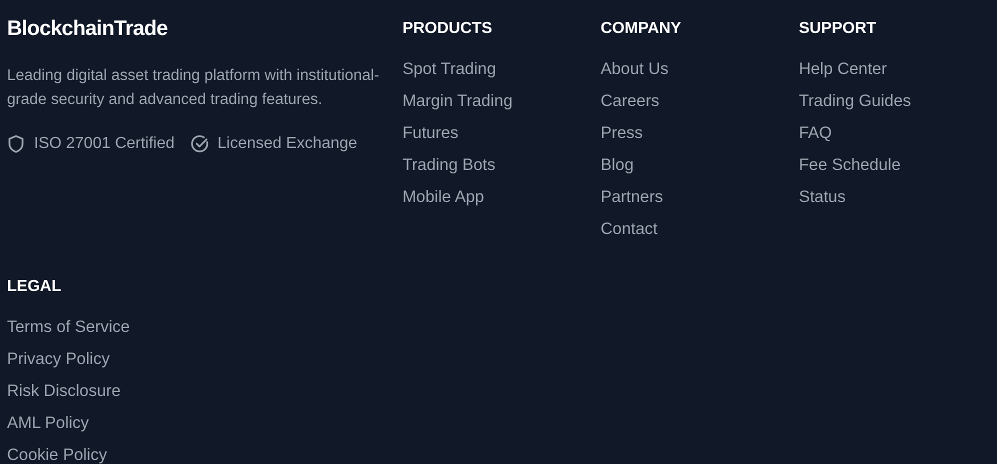 Image resolution: width=997 pixels, height=464 pixels. I want to click on footer-link: Risk Disclosure, so click(502, 391).